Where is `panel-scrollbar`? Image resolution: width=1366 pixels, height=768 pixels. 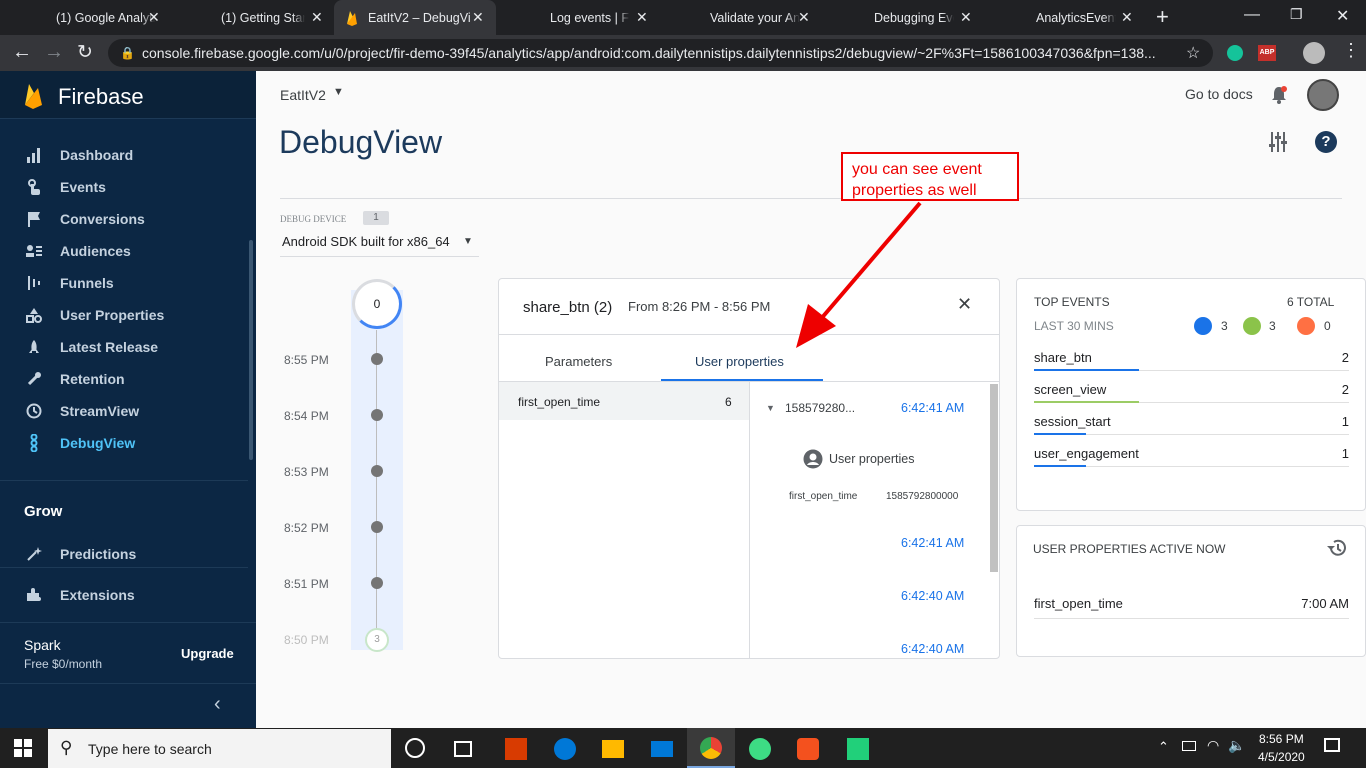
panel-scrollbar is located at coordinates (994, 478).